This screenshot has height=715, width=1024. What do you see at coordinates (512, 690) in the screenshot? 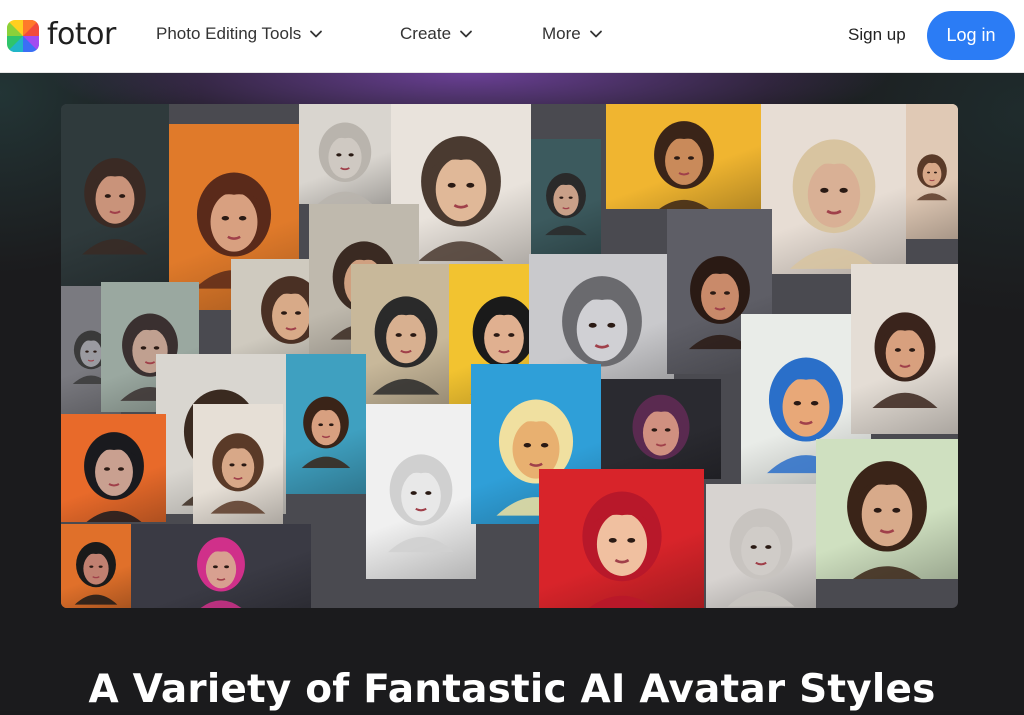
I see `hero-headline: A Variety of Fantastic AI Avatar Styles` at bounding box center [512, 690].